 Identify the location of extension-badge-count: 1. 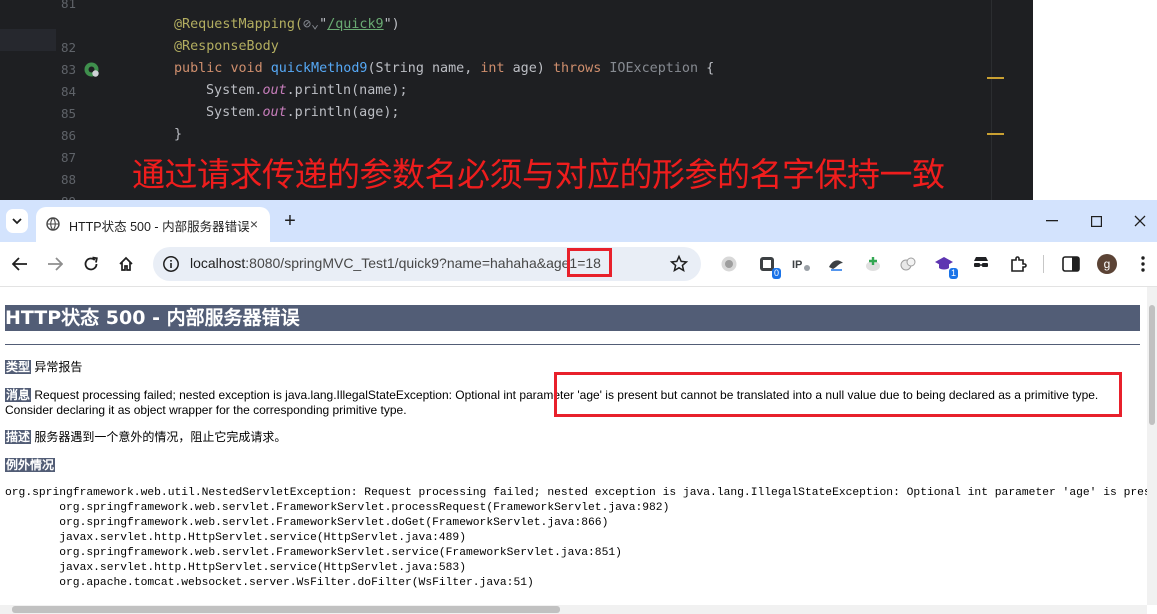
(953, 273).